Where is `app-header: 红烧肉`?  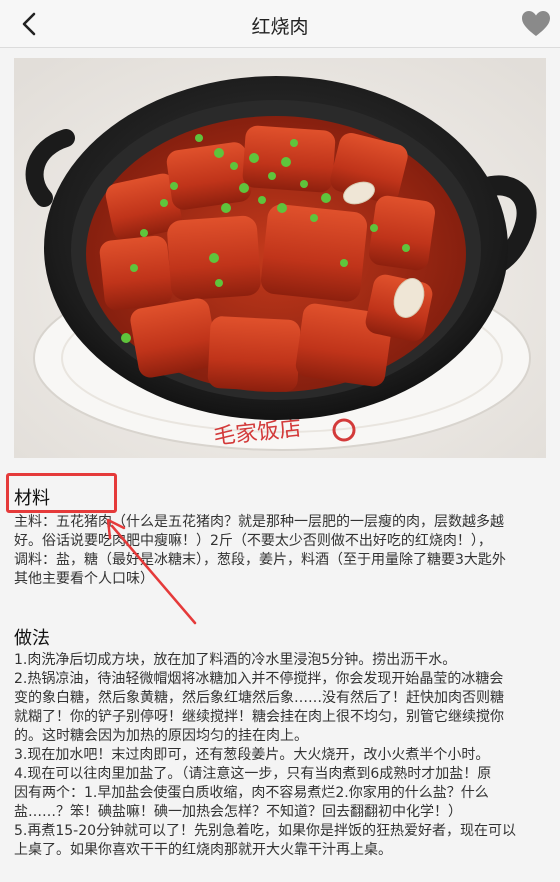
app-header: 红烧肉 is located at coordinates (280, 24).